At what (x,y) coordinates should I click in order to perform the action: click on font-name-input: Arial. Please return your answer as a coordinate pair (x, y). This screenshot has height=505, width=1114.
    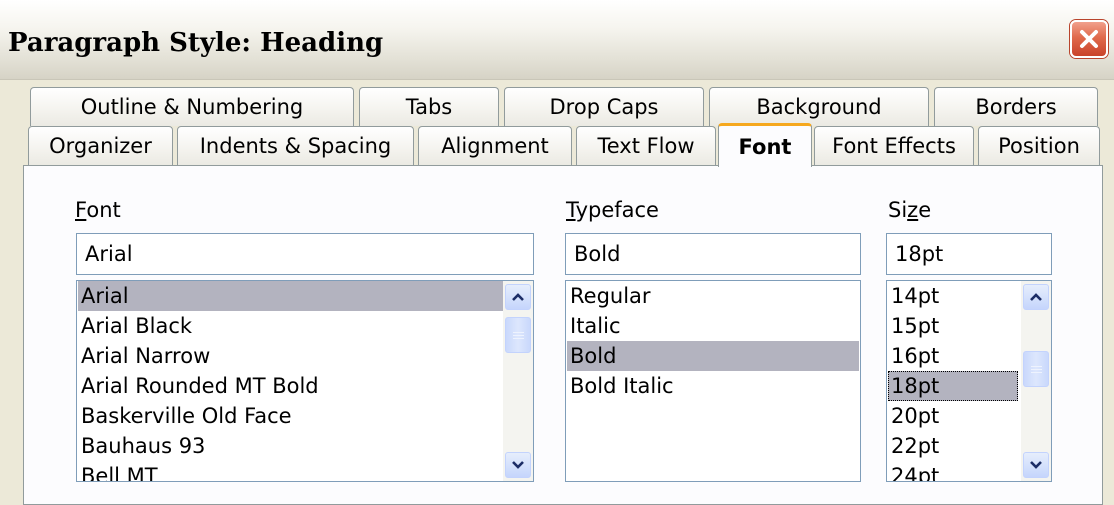
    Looking at the image, I should click on (305, 254).